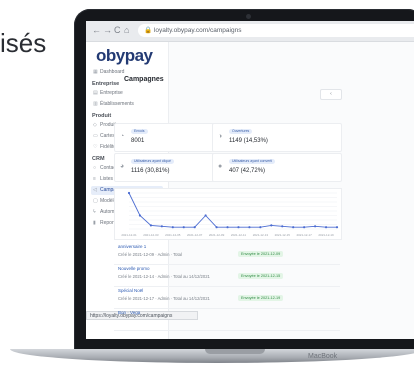 The width and height of the screenshot is (414, 376). I want to click on sidebar-item-label: Listes, so click(107, 179).